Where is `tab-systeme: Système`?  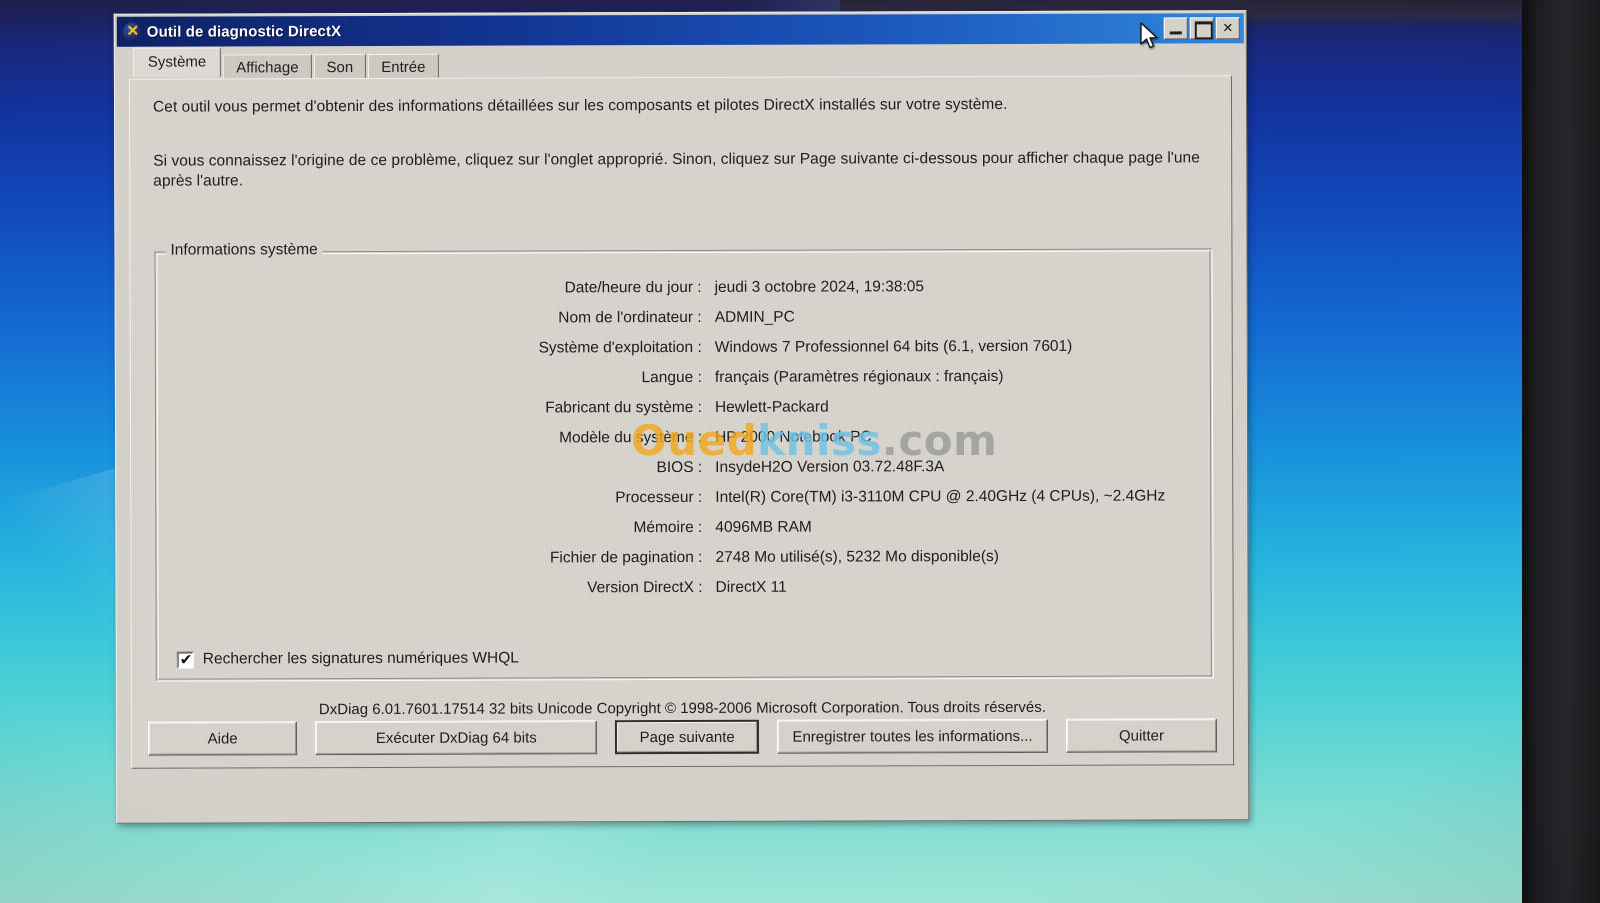
tab-systeme: Système is located at coordinates (177, 62).